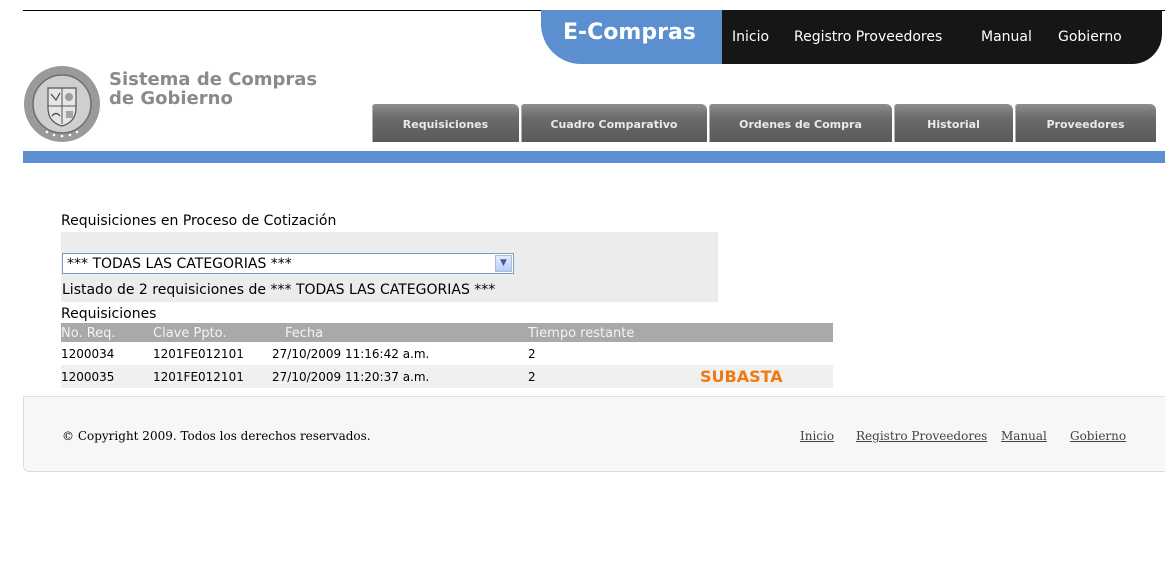  I want to click on state-seal-icon, so click(62, 104).